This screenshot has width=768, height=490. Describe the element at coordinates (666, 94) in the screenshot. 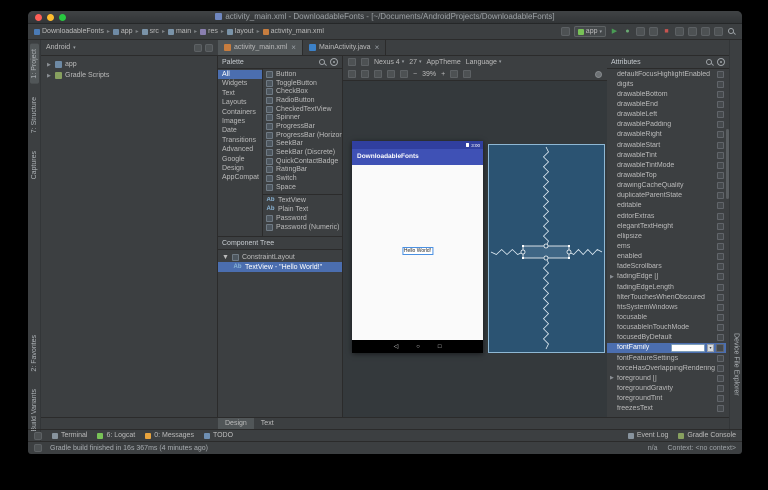

I see `attribute-row-drawablebottom: drawableBottom` at that location.